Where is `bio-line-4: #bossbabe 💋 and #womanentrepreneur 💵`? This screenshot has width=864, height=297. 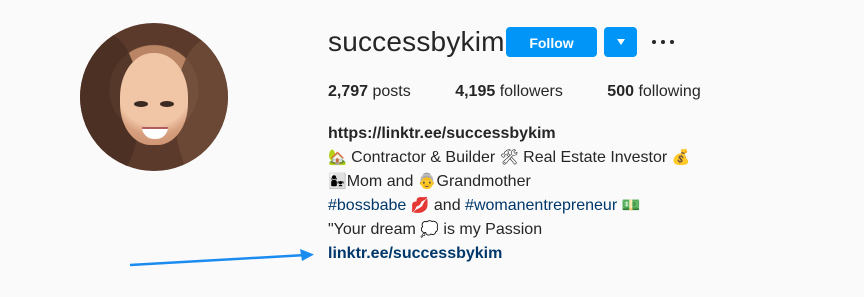
bio-line-4: #bossbabe 💋 and #womanentrepreneur 💵 is located at coordinates (509, 206).